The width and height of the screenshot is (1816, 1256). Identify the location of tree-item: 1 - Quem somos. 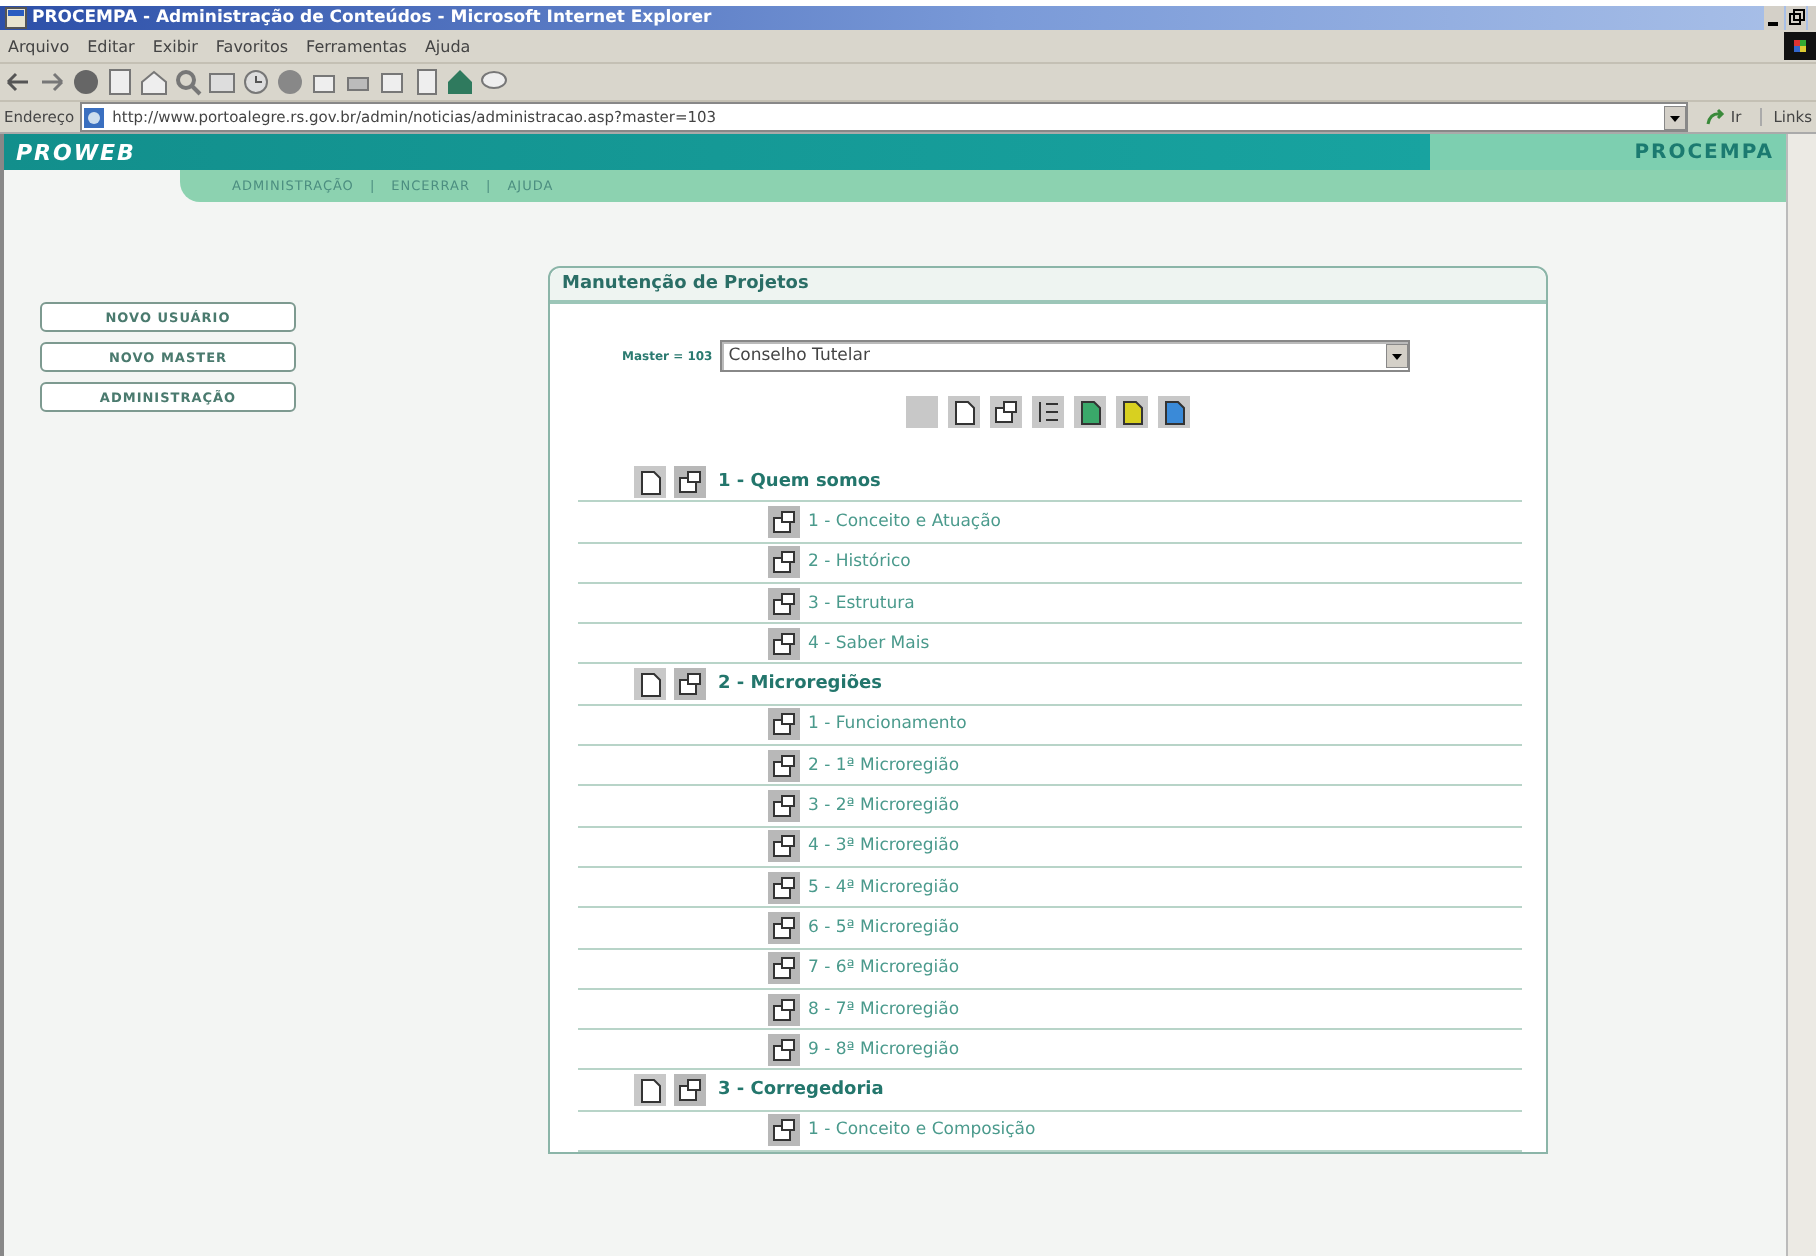
(799, 481).